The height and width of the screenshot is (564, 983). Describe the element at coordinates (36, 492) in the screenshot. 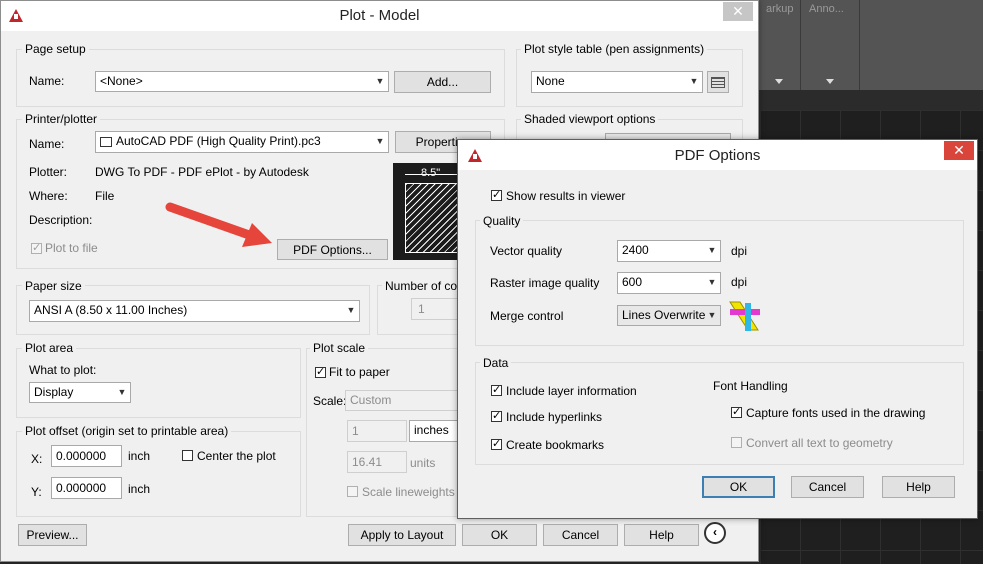

I see `y-label: Y:` at that location.